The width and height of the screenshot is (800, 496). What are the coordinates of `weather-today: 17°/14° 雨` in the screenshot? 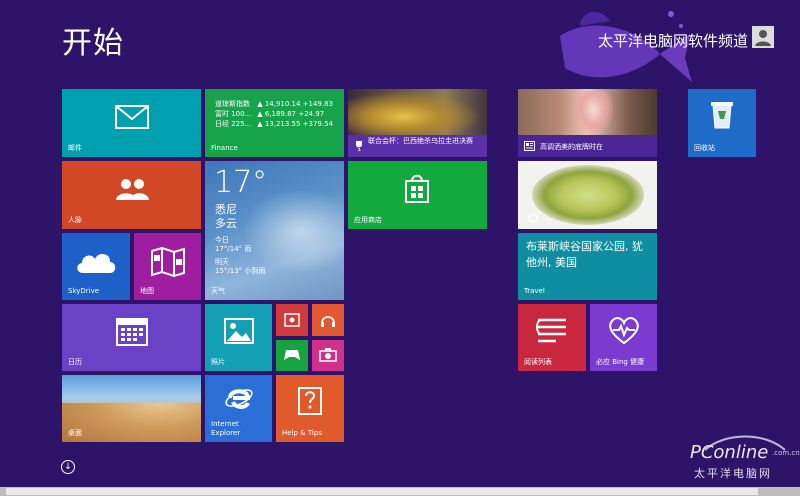 It's located at (233, 249).